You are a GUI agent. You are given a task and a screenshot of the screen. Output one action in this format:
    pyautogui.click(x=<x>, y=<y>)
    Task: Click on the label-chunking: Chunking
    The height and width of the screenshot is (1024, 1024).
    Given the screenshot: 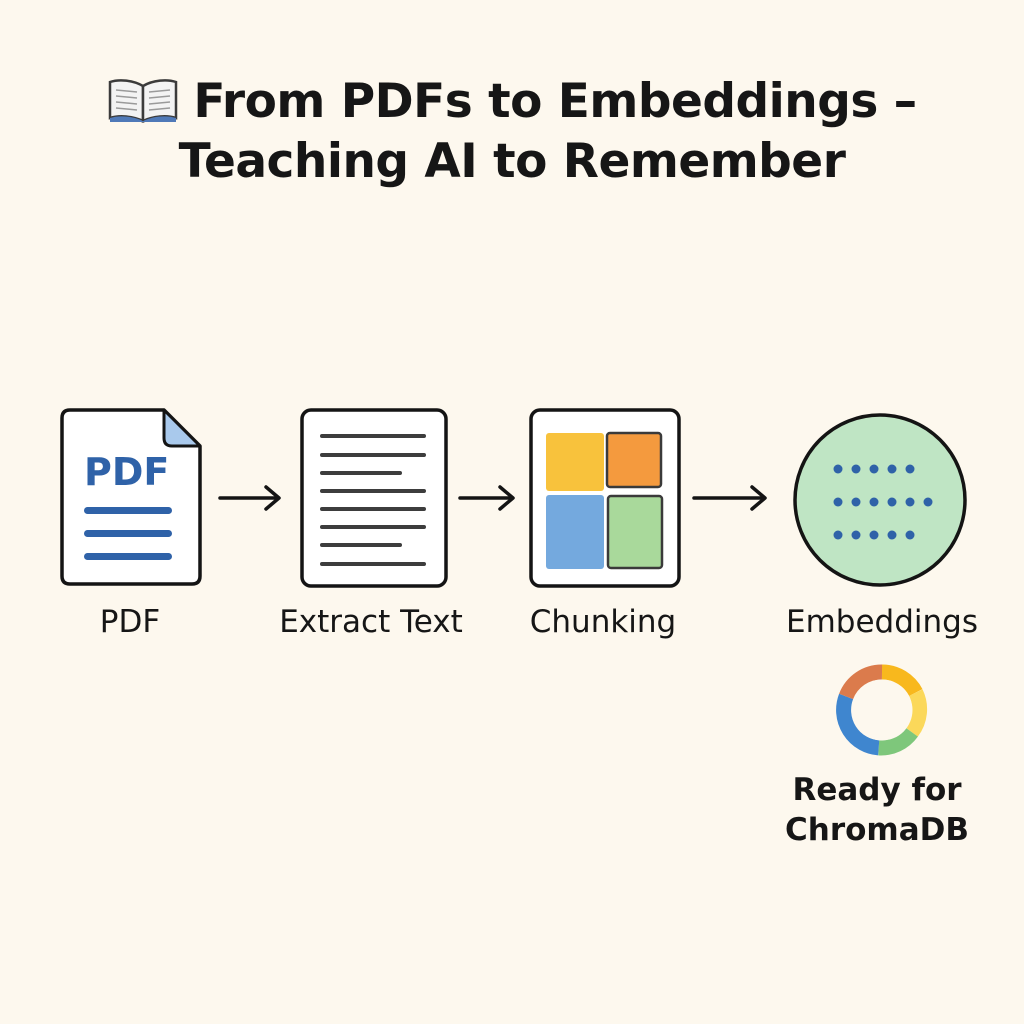 What is the action you would take?
    pyautogui.click(x=603, y=622)
    